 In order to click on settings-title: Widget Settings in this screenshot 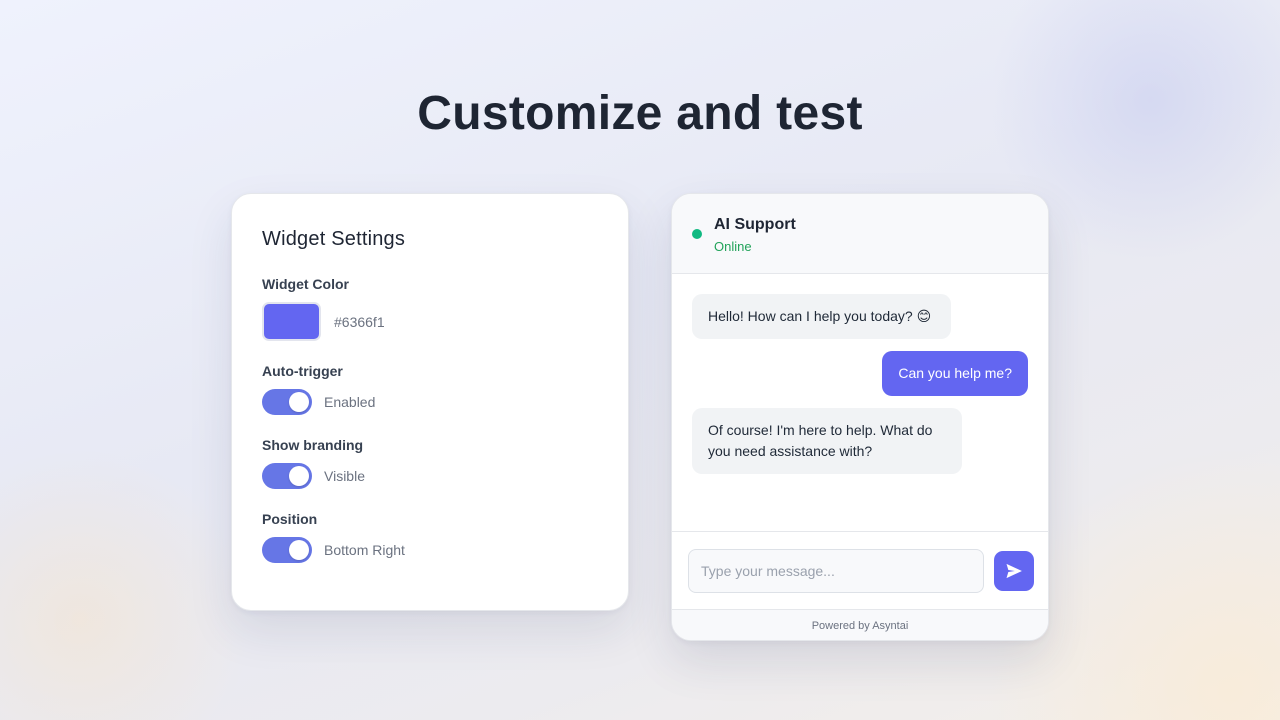, I will do `click(334, 239)`.